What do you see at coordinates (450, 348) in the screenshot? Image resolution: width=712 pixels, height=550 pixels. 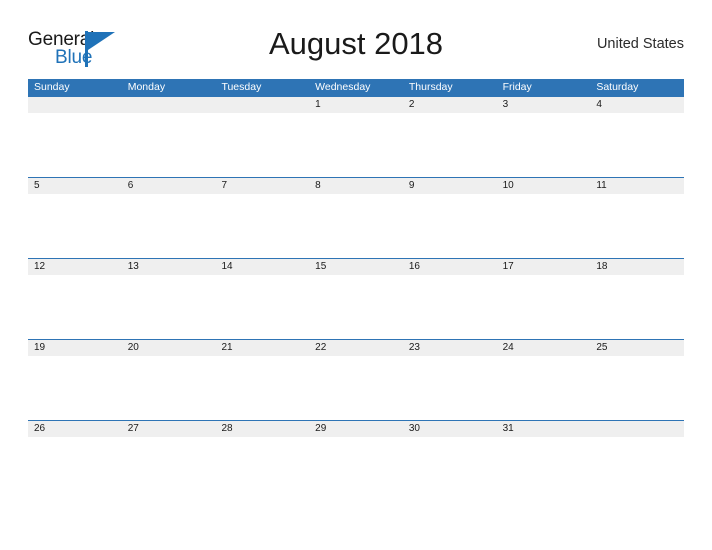 I see `day-number-cell: 23` at bounding box center [450, 348].